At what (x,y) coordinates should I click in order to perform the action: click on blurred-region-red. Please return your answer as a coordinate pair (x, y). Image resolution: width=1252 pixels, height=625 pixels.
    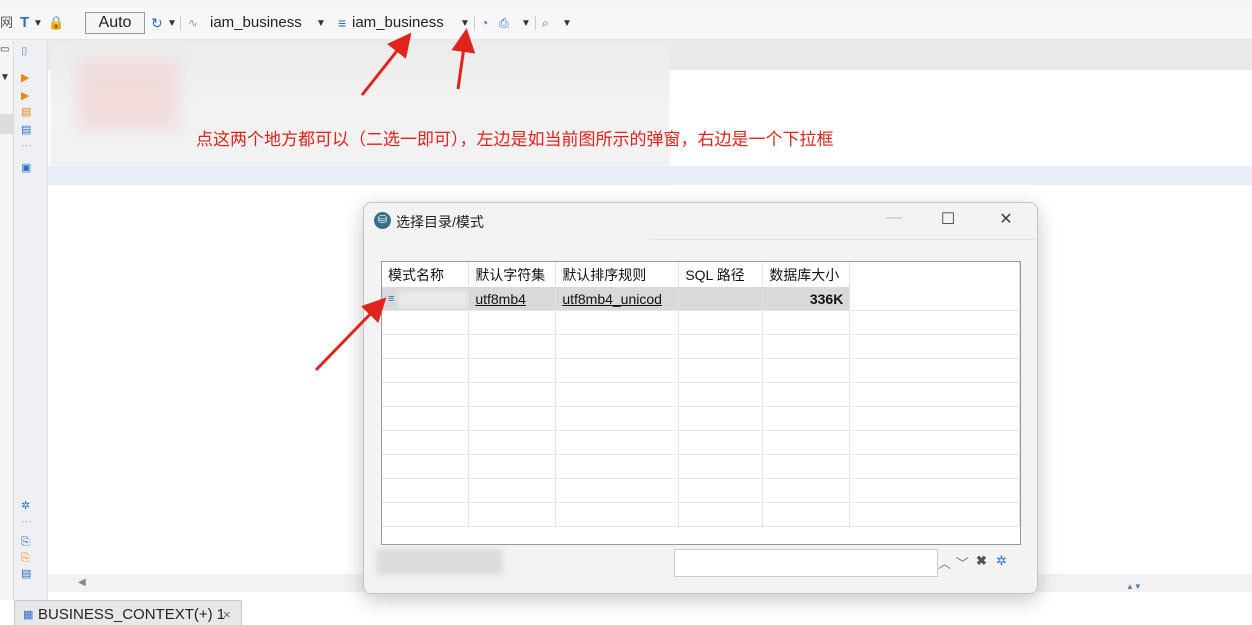
    Looking at the image, I should click on (128, 95).